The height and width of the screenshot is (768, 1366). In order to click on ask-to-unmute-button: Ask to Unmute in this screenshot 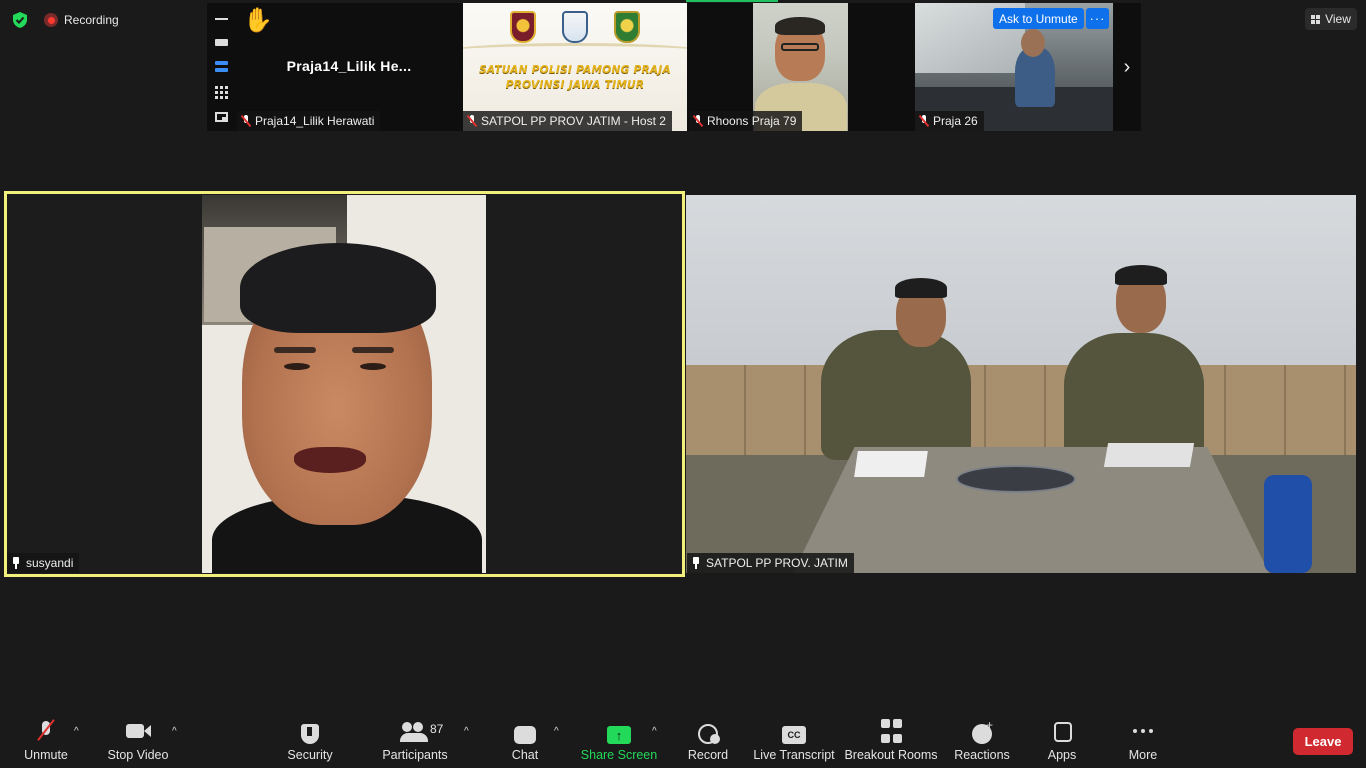, I will do `click(1038, 18)`.